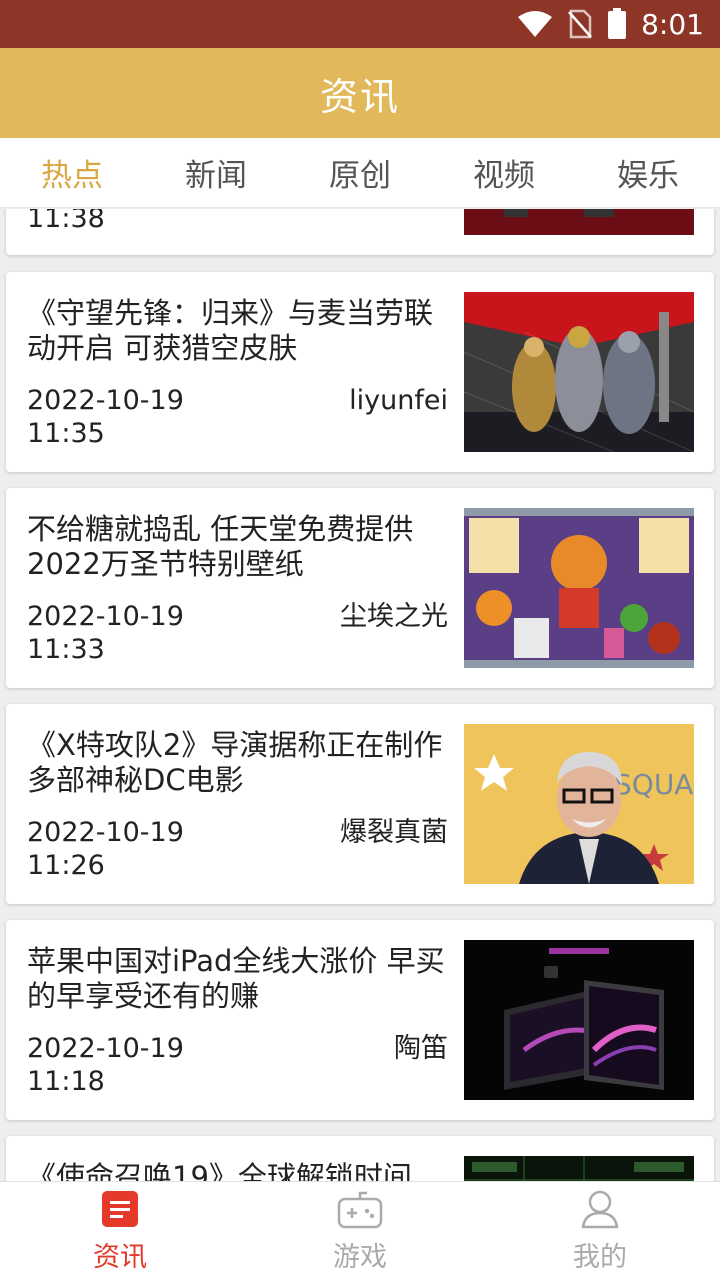 The image size is (720, 1280). Describe the element at coordinates (72, 172) in the screenshot. I see `tab-hot: 热点` at that location.